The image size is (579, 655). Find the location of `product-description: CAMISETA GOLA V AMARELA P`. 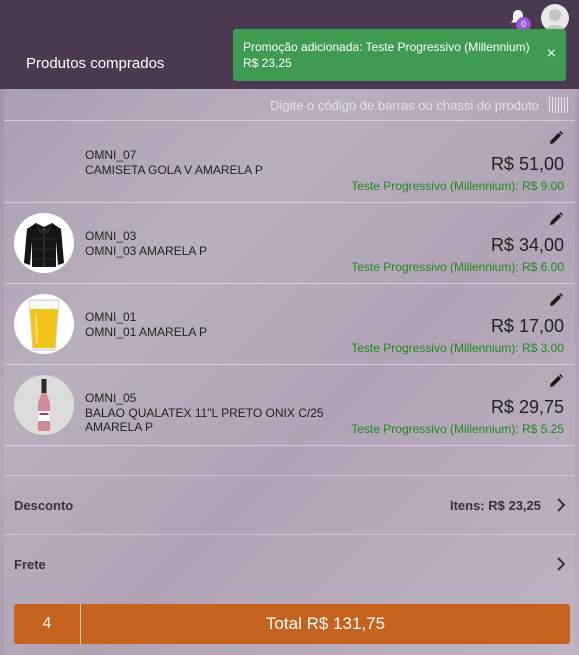

product-description: CAMISETA GOLA V AMARELA P is located at coordinates (174, 170).